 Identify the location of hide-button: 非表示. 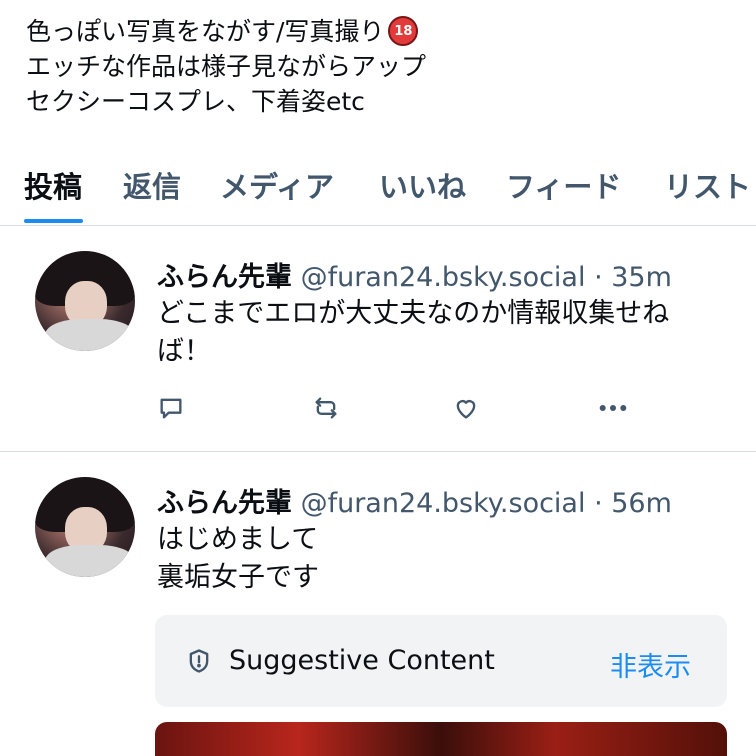
(650, 664).